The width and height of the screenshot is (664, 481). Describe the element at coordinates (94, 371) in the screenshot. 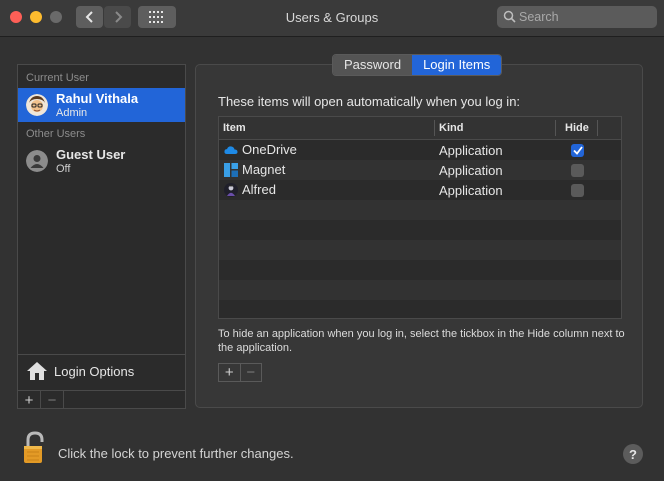

I see `login-options-label: Login Options` at that location.